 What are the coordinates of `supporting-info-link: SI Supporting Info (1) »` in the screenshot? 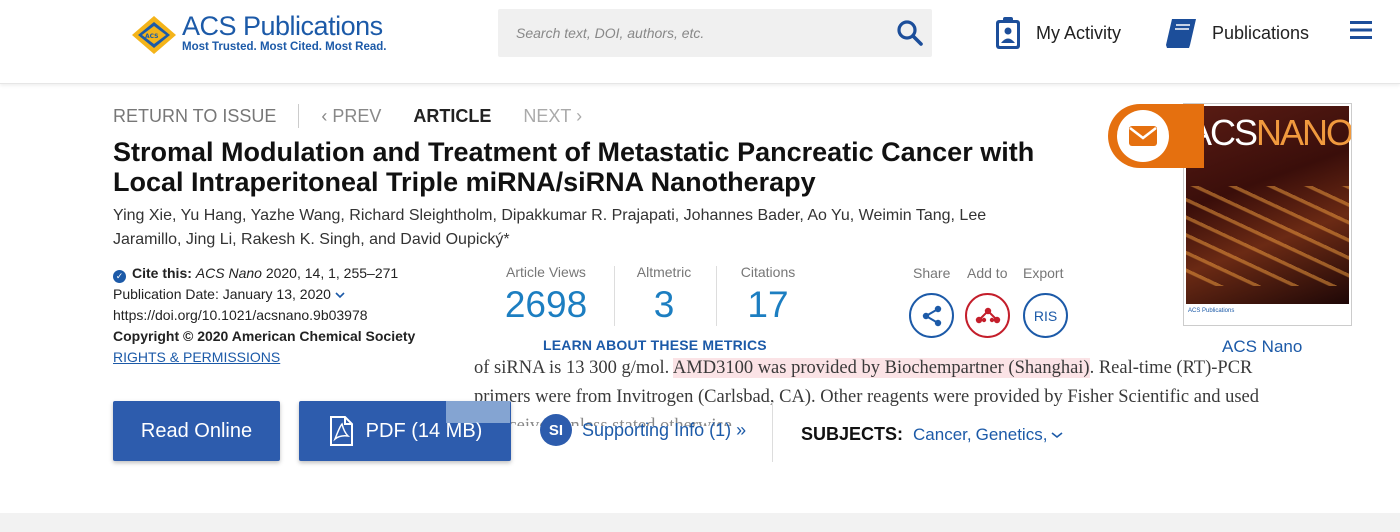 It's located at (643, 430).